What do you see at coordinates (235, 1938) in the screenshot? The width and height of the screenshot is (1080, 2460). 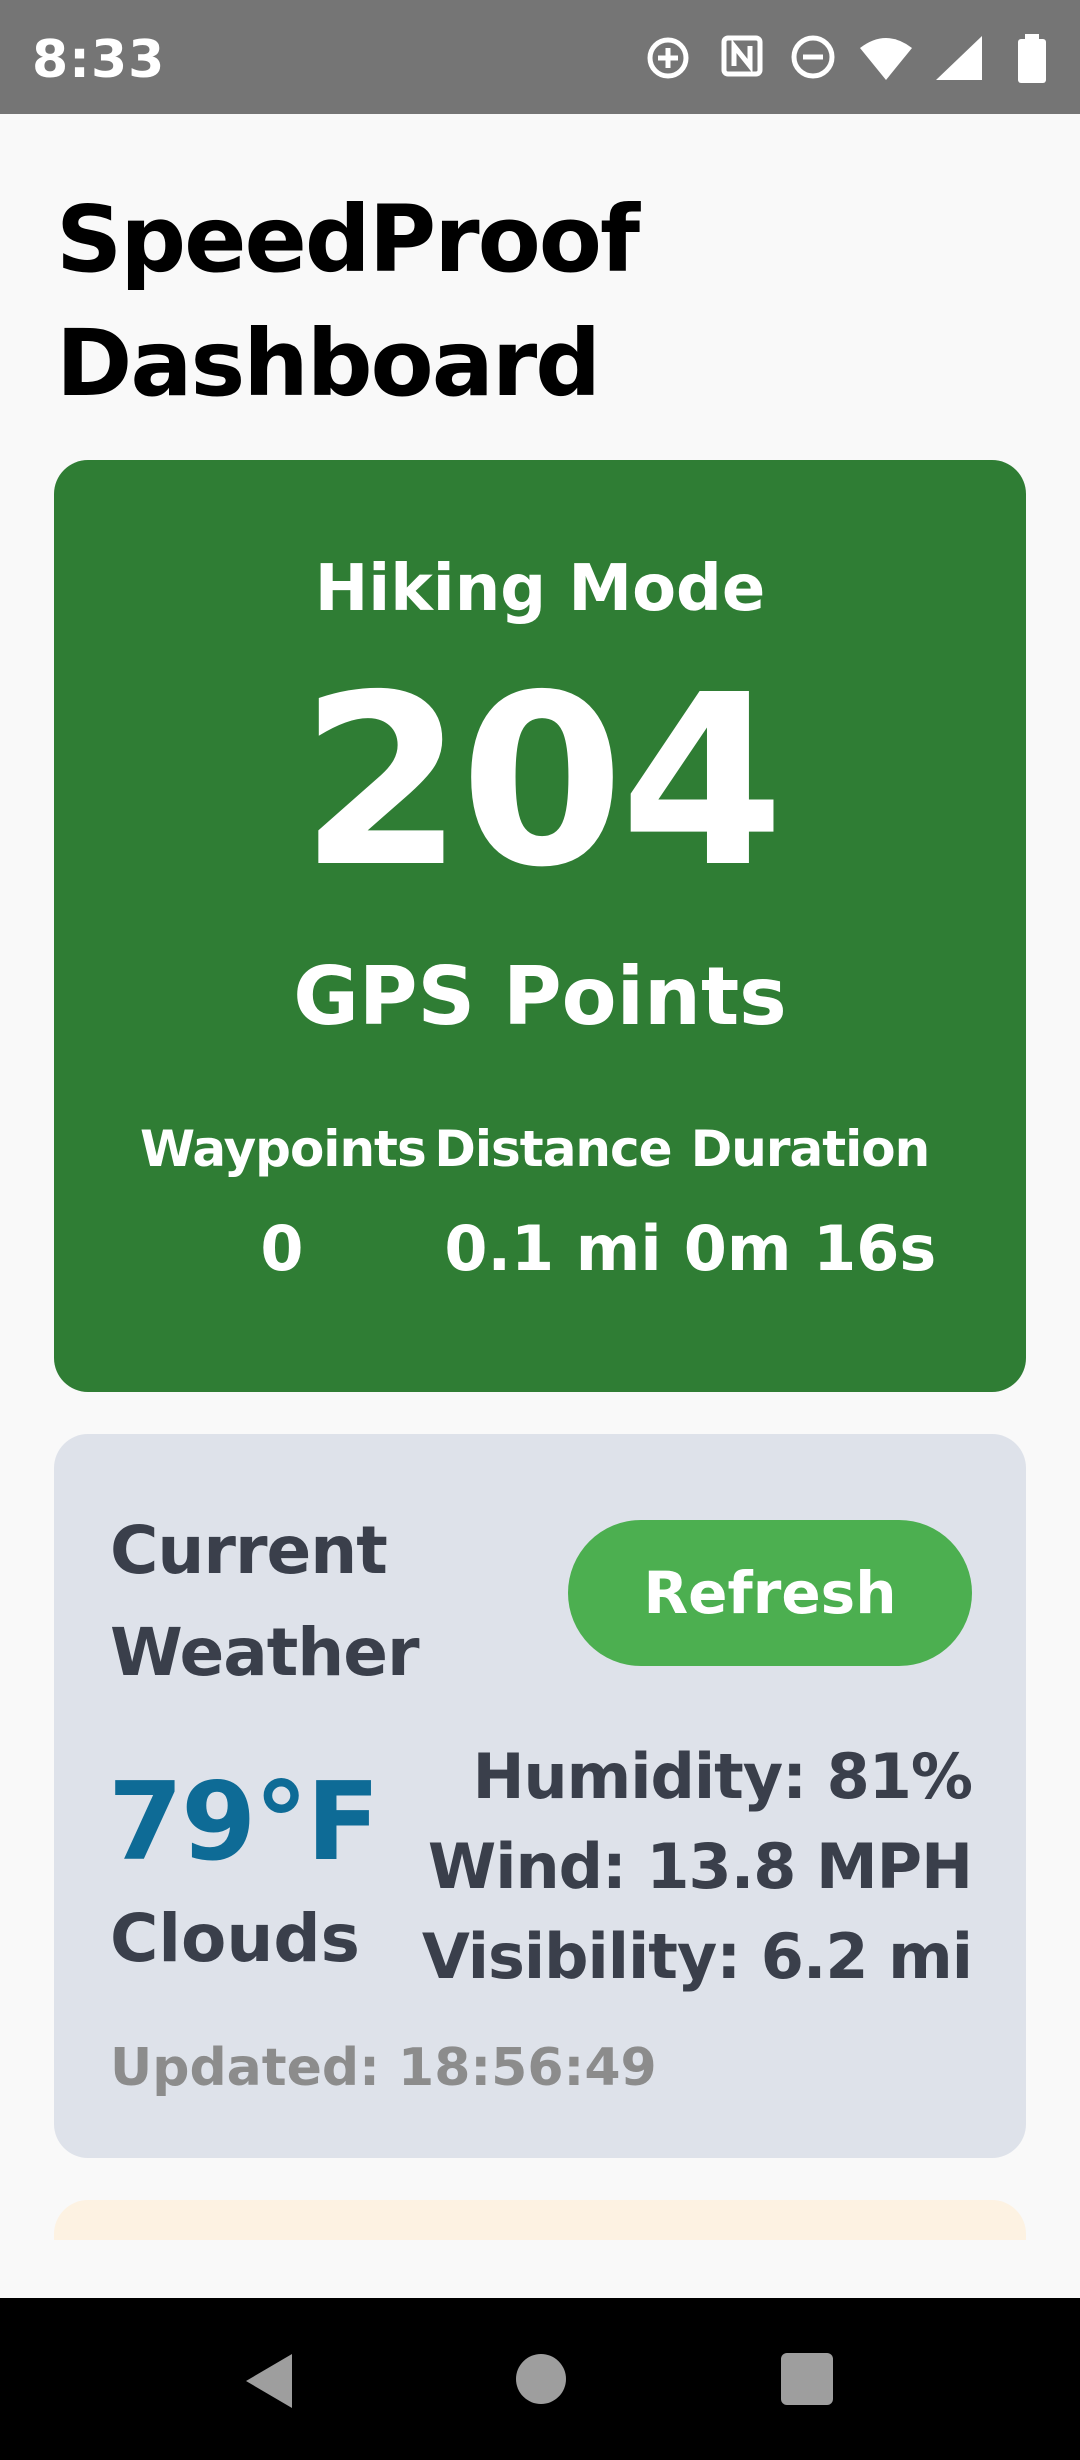 I see `weather-condition: Clouds` at bounding box center [235, 1938].